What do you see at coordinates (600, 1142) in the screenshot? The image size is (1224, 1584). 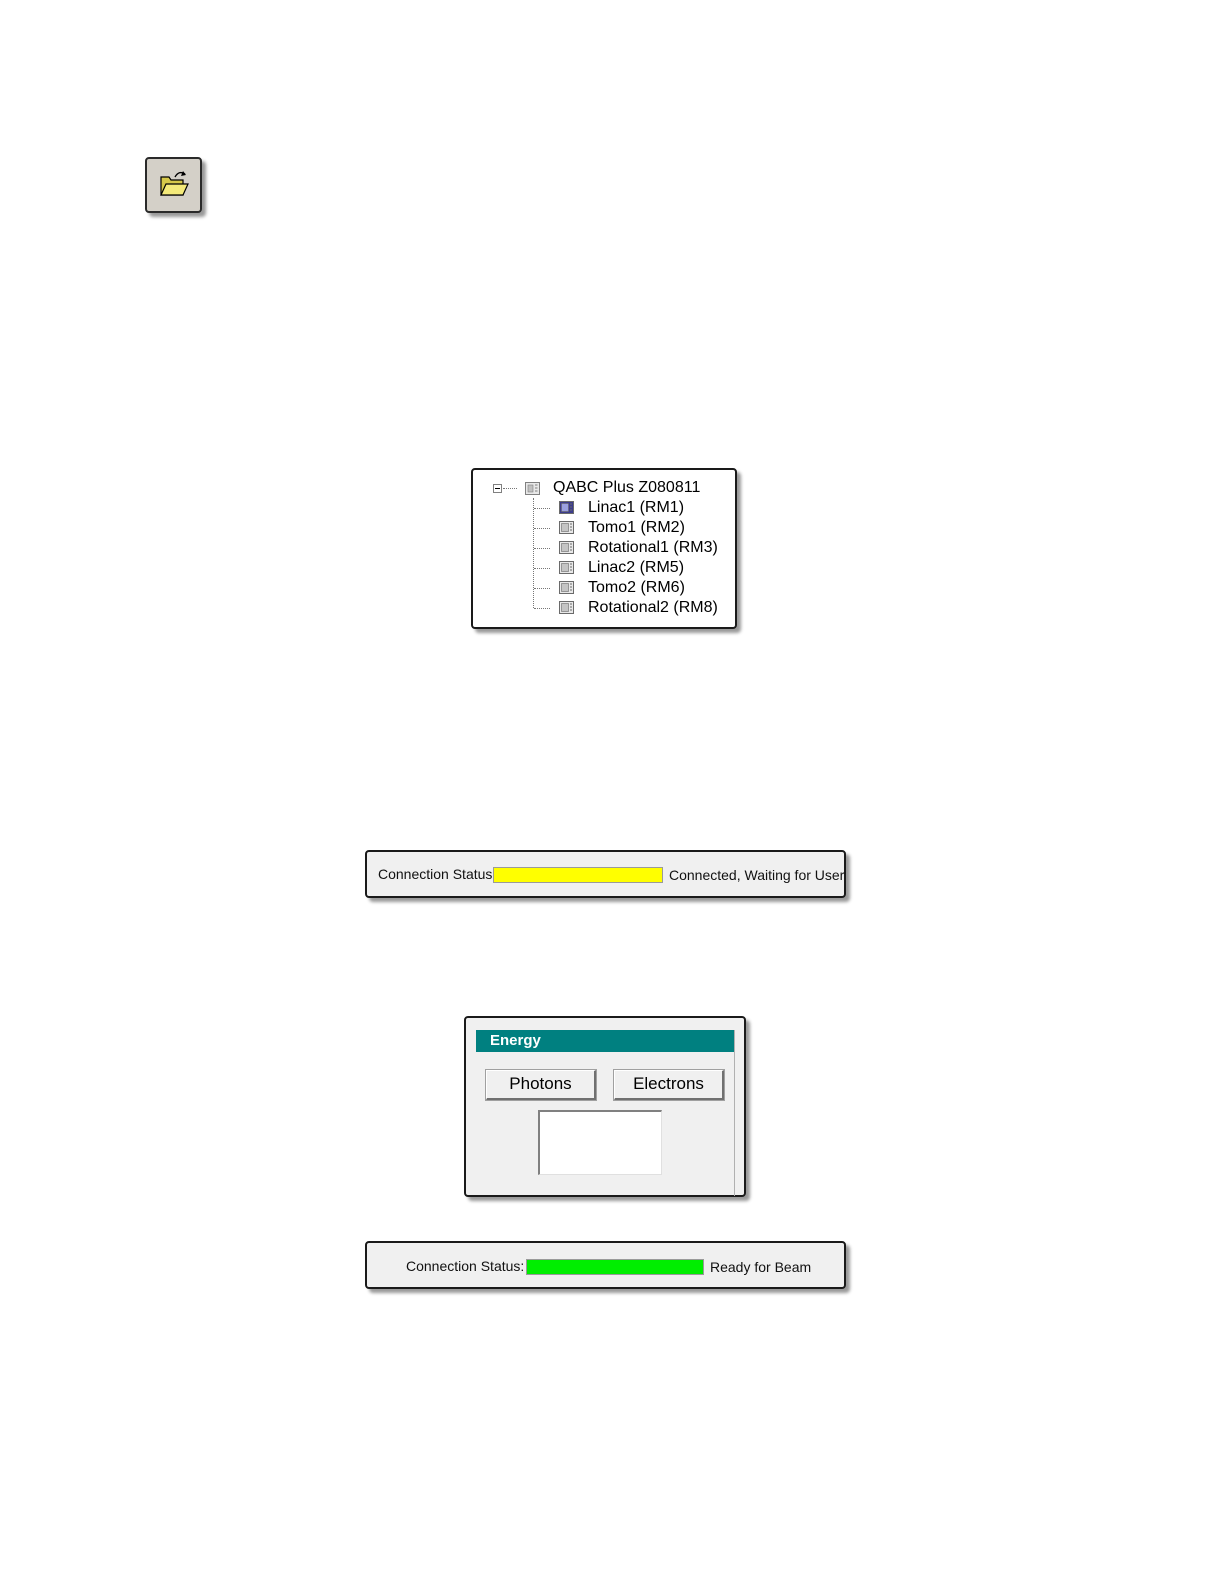 I see `energy-list` at bounding box center [600, 1142].